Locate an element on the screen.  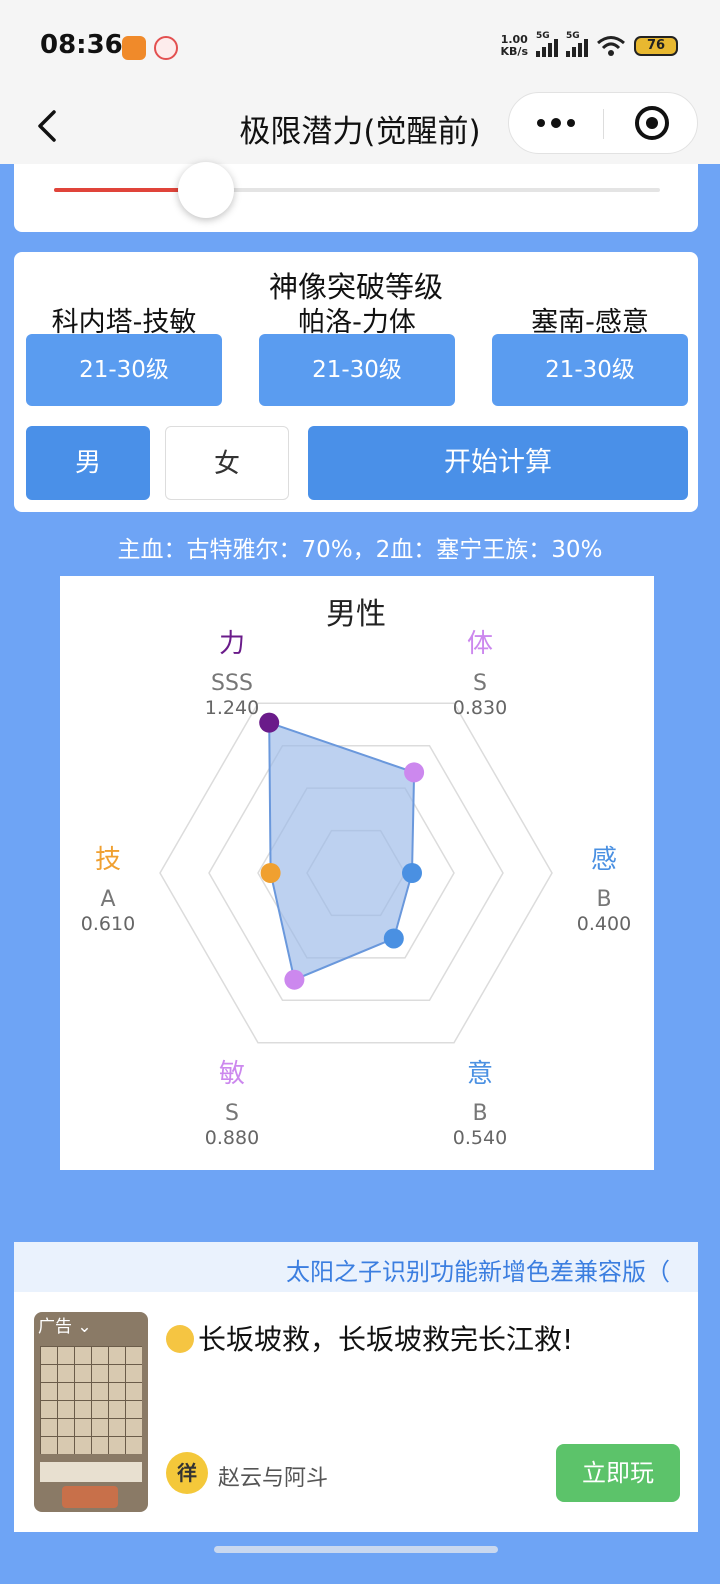
level-select-2: 21-30级 is located at coordinates (357, 370).